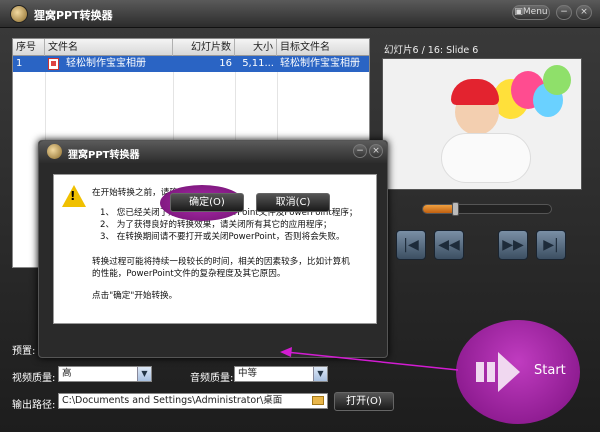 This screenshot has width=600, height=432. Describe the element at coordinates (557, 80) in the screenshot. I see `balloon-shape` at that location.